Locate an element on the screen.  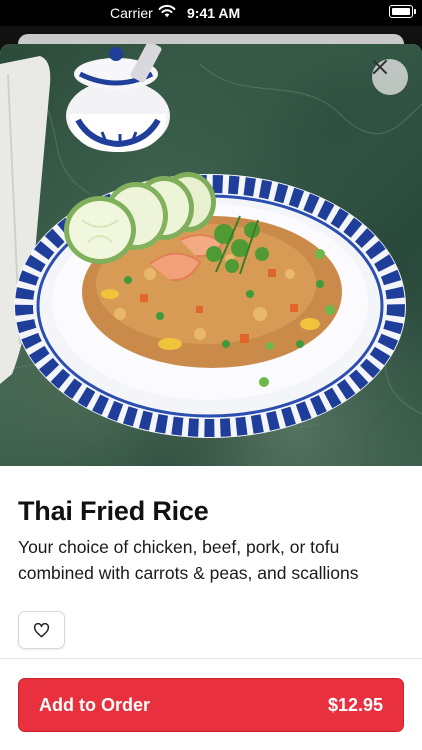
divider is located at coordinates (211, 658).